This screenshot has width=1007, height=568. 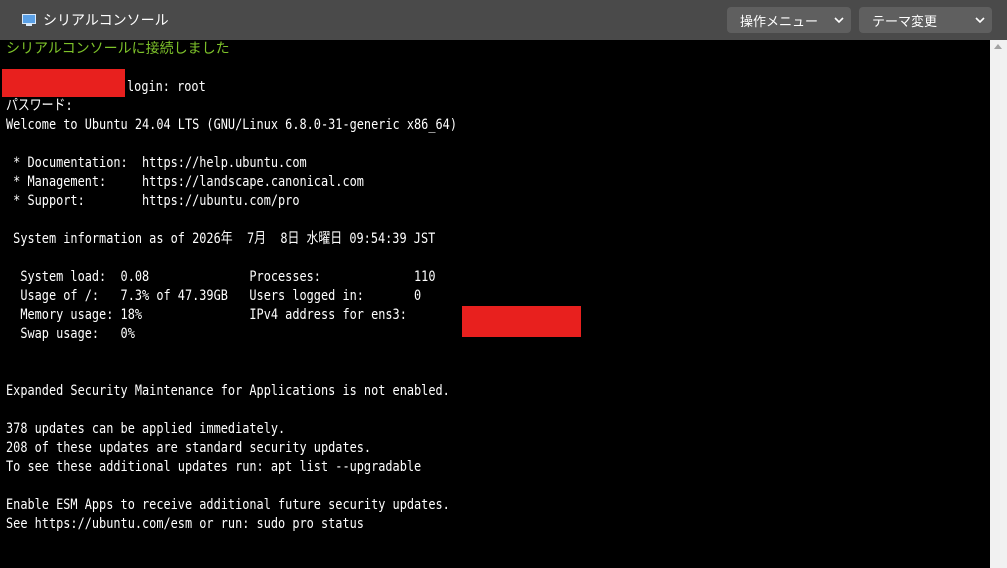 I want to click on operations-menu-select: 操作メニュー, so click(x=789, y=20).